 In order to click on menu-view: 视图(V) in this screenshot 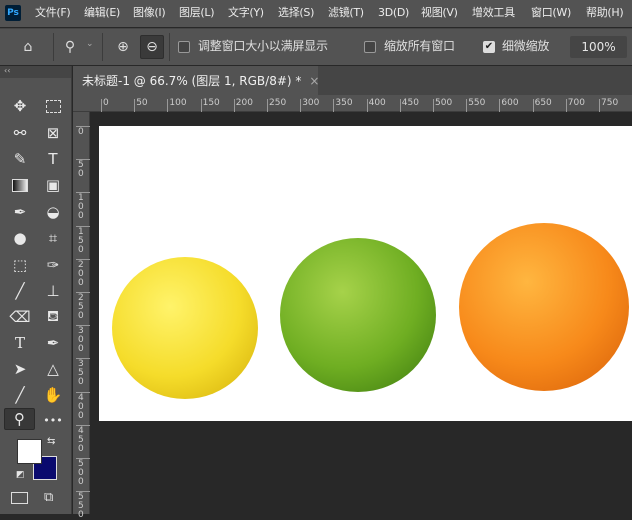, I will do `click(439, 13)`.